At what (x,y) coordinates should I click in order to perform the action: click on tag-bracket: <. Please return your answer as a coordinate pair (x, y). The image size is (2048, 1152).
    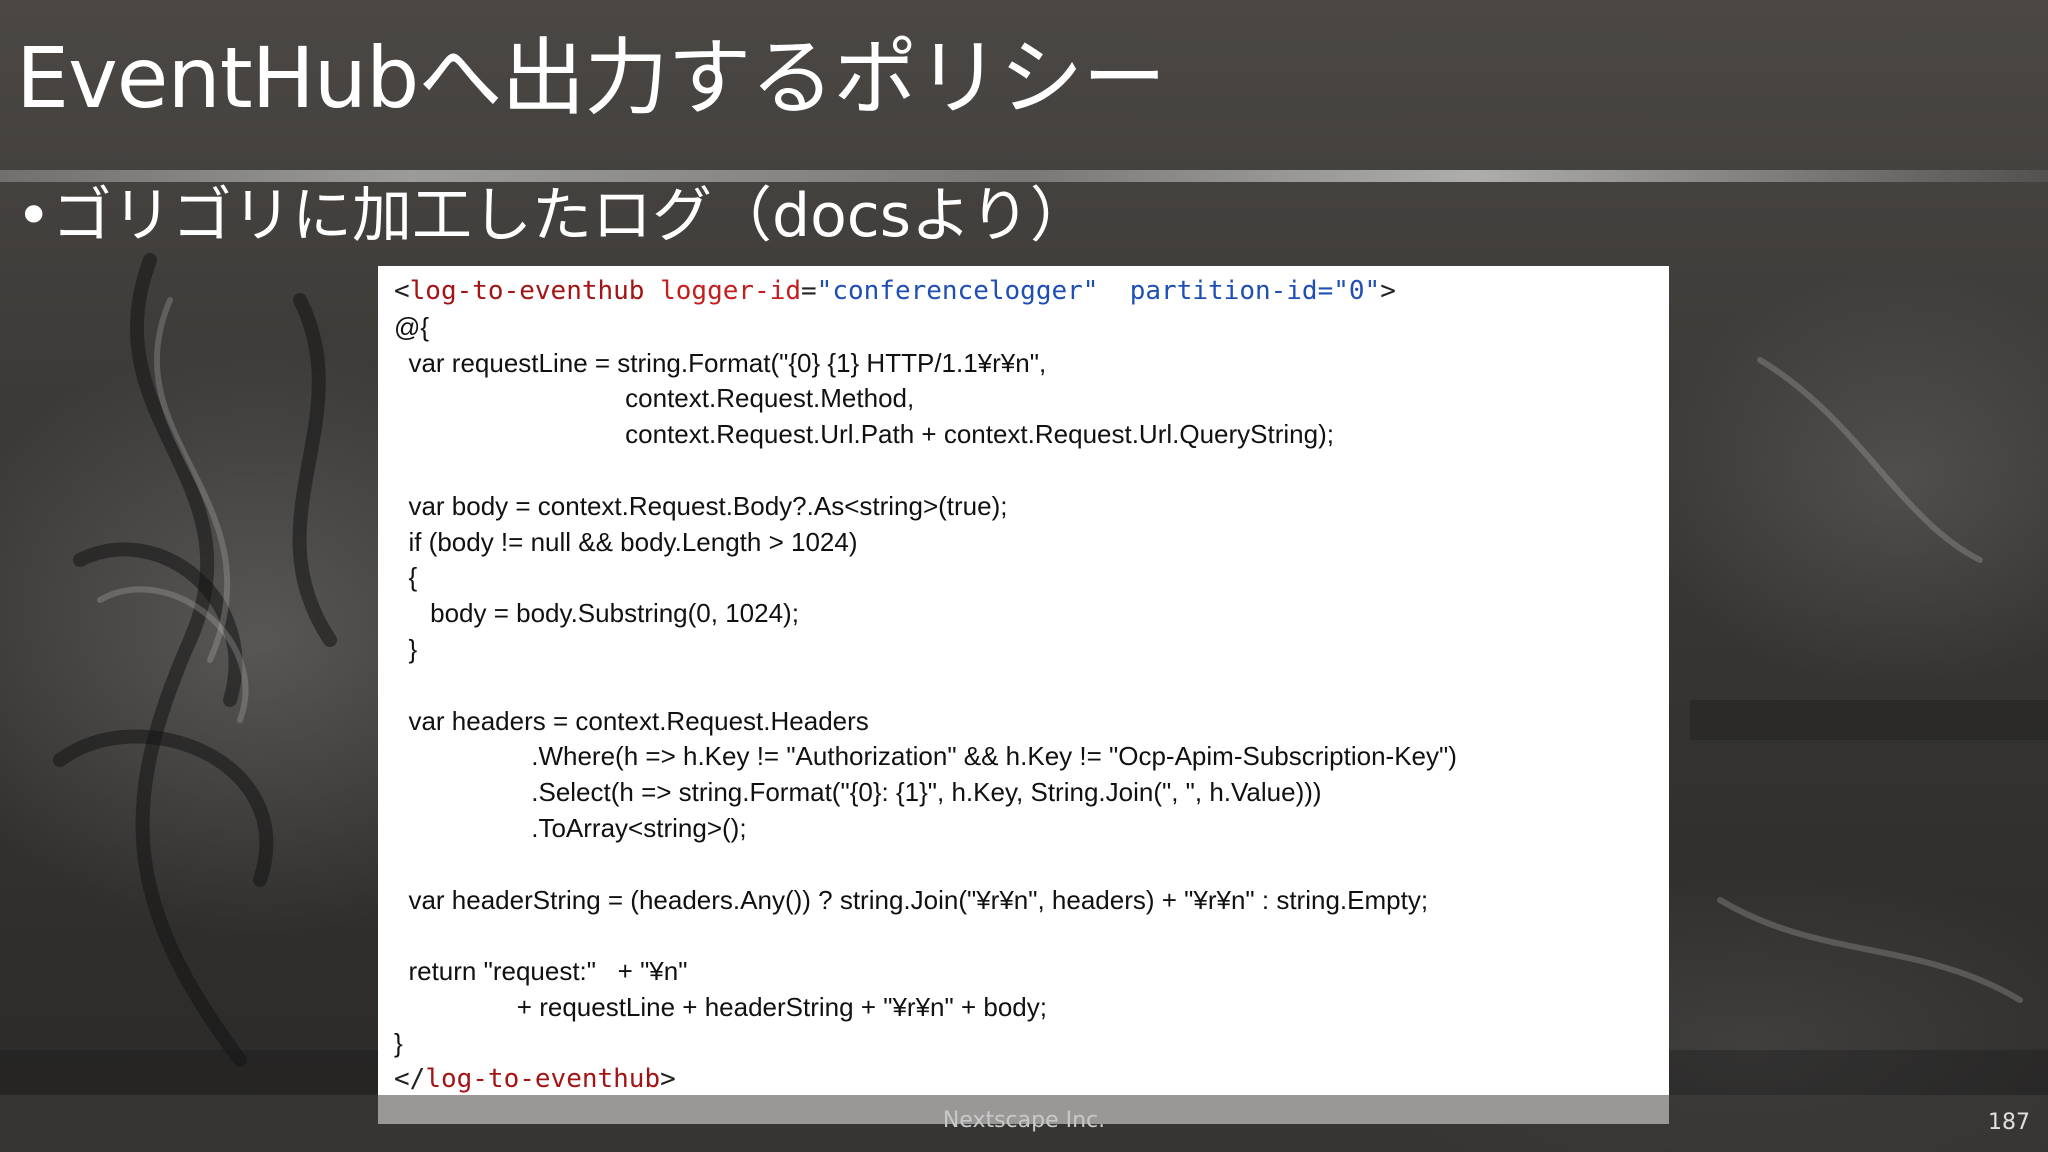
    Looking at the image, I should click on (402, 291).